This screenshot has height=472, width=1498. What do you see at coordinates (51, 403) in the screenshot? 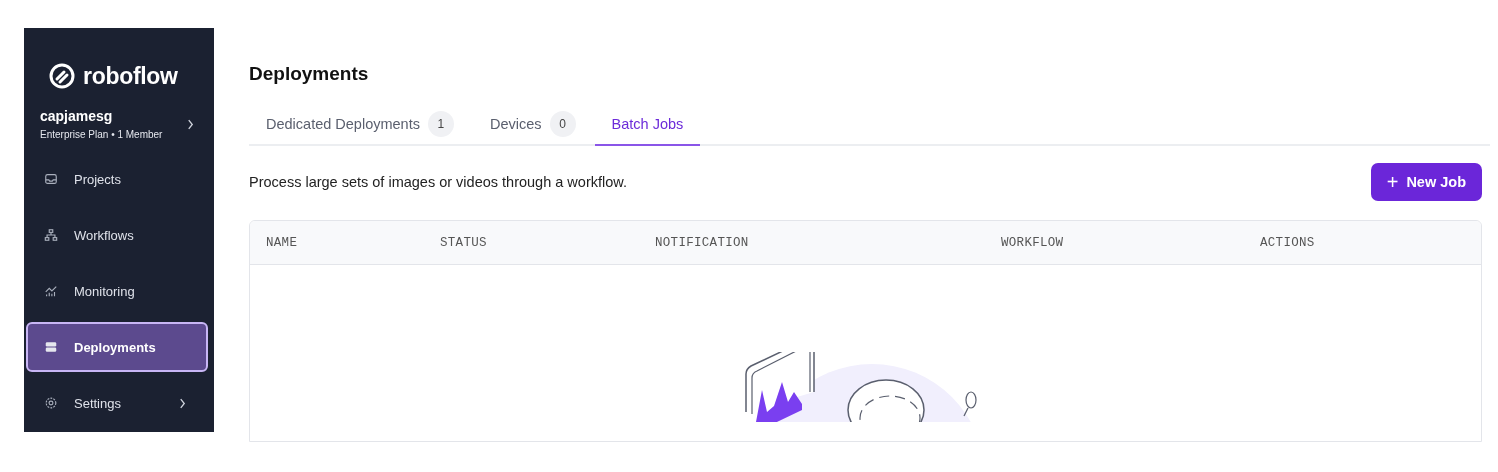
I see `settings-icon` at bounding box center [51, 403].